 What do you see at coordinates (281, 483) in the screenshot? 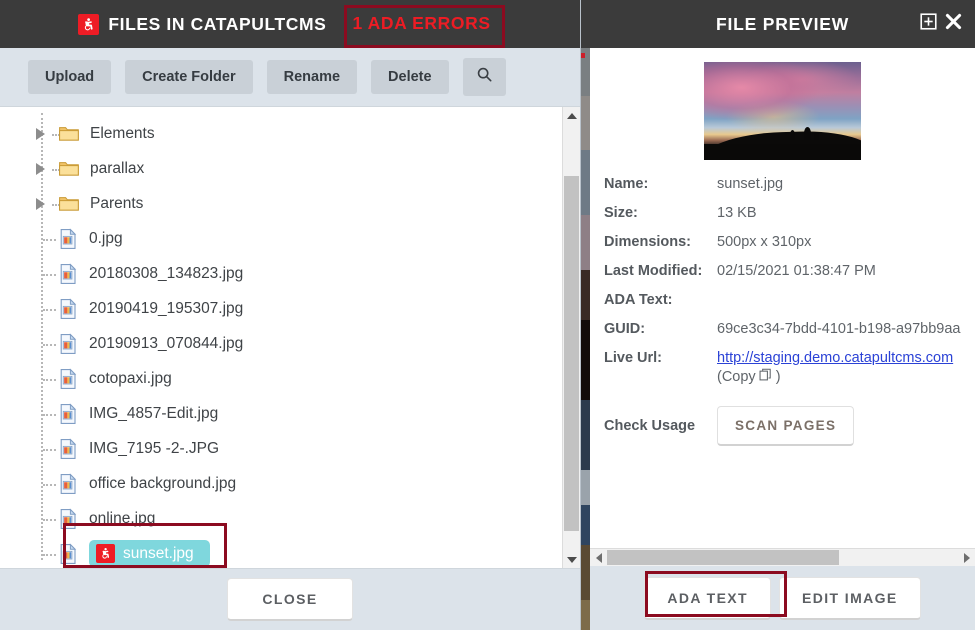
I see `tree-item: office background.jpg` at bounding box center [281, 483].